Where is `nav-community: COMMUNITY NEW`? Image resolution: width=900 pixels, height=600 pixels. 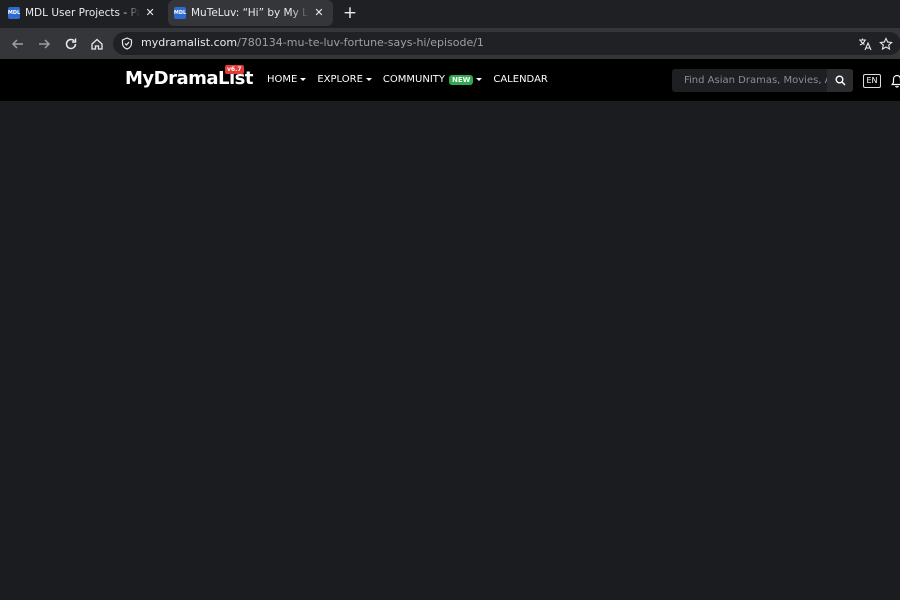
nav-community: COMMUNITY NEW is located at coordinates (432, 79).